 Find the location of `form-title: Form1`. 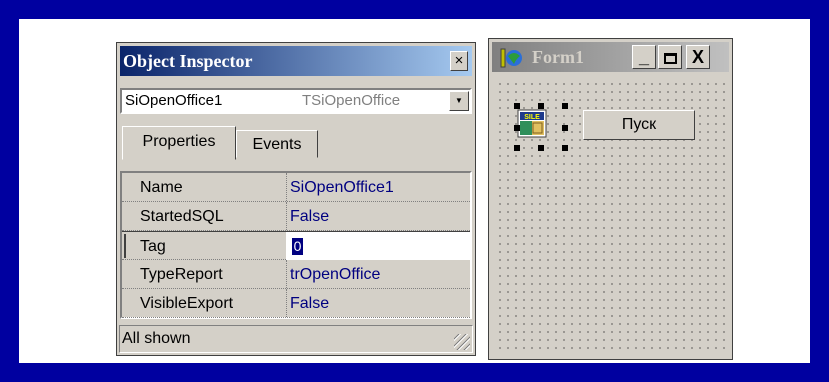

form-title: Form1 is located at coordinates (558, 57).